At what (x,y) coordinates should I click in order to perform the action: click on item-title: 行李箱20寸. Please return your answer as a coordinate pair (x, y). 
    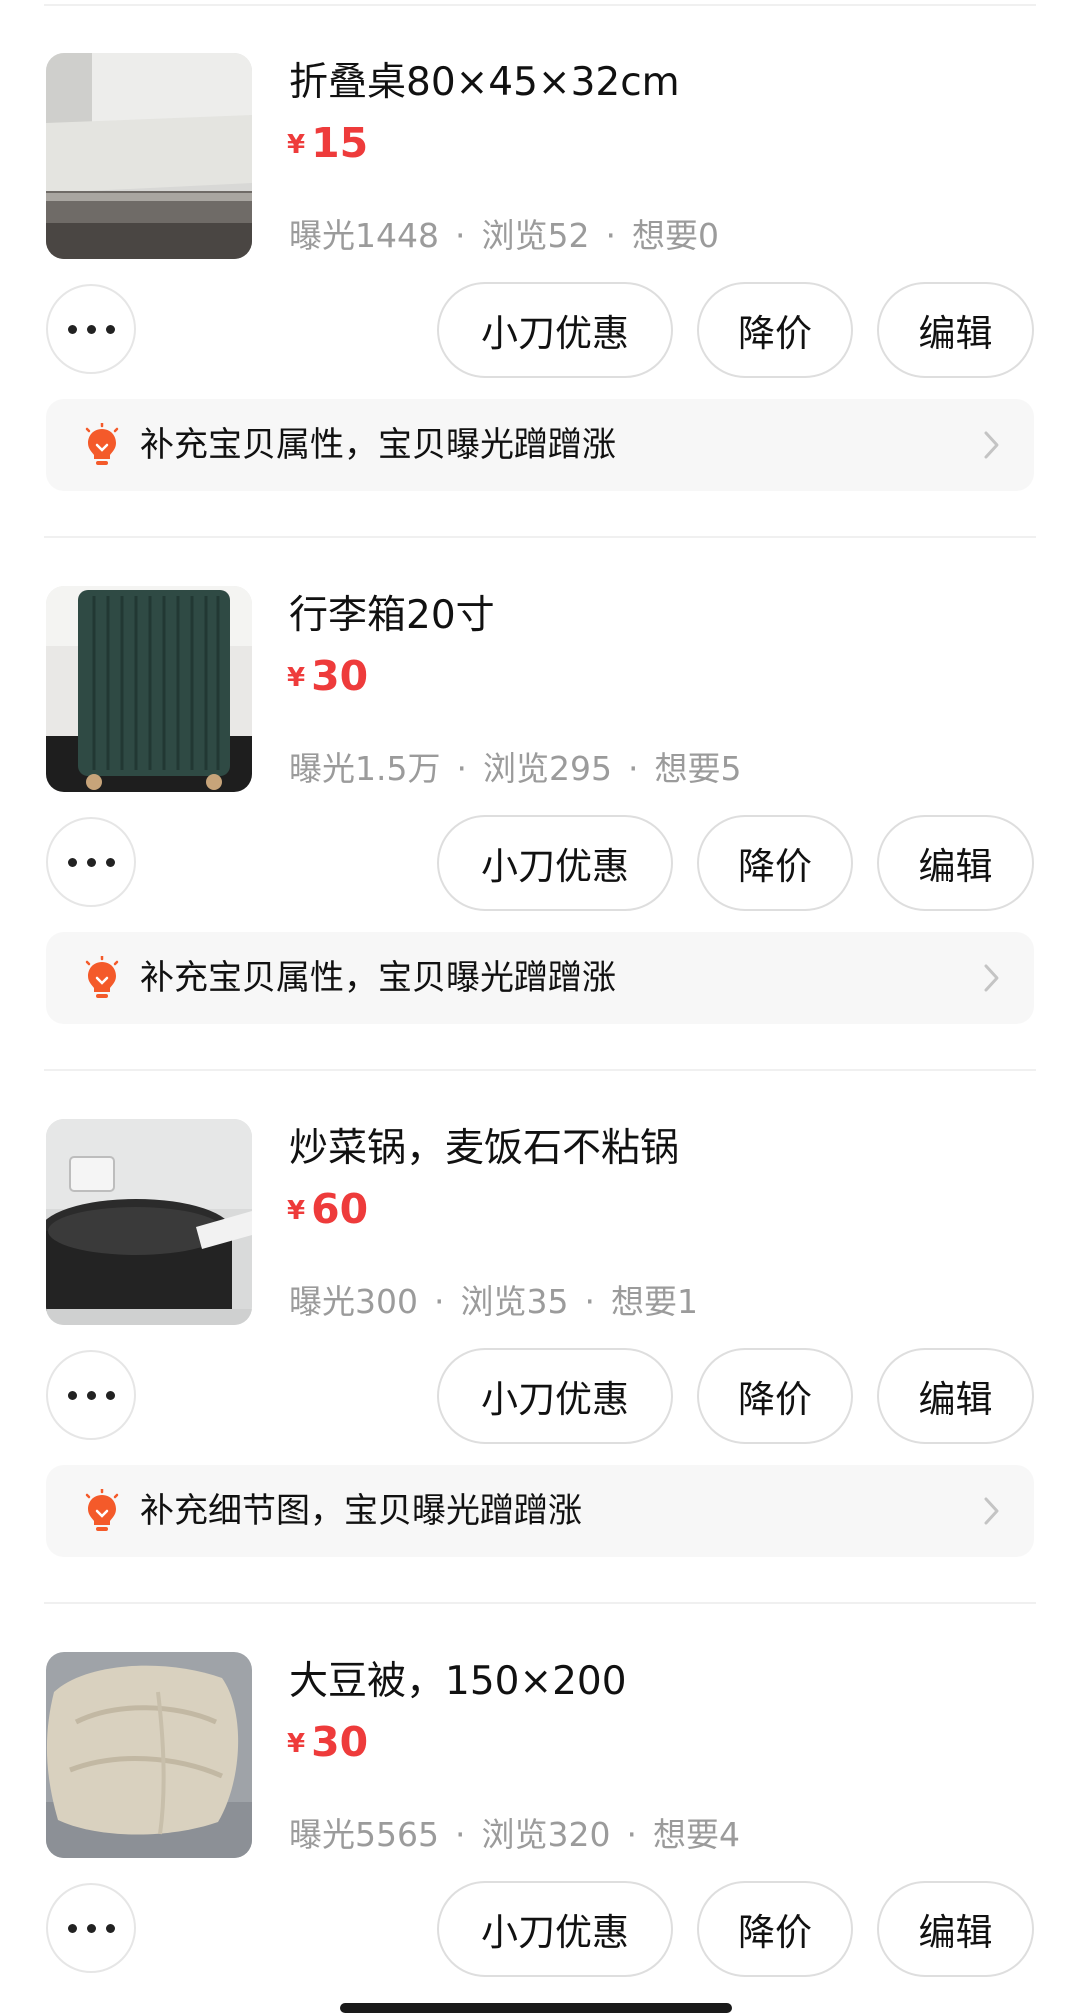
    Looking at the image, I should click on (392, 616).